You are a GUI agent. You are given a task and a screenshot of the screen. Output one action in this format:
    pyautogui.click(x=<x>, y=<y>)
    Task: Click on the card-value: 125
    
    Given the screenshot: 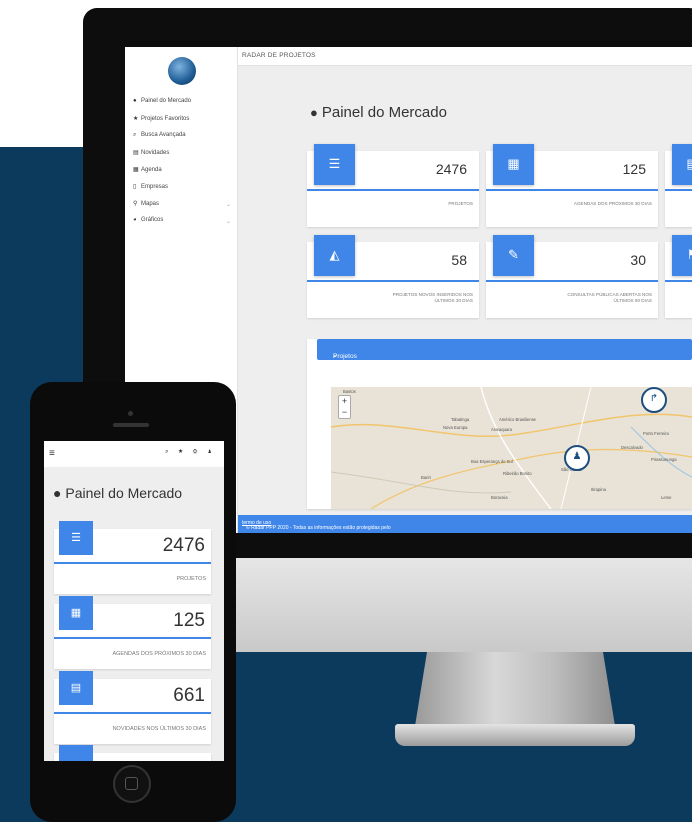 What is the action you would take?
    pyautogui.click(x=634, y=169)
    